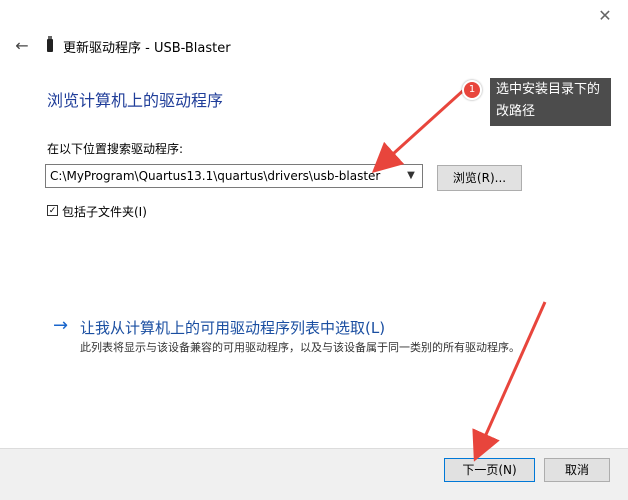  I want to click on annotation-step-badge: 1, so click(472, 90).